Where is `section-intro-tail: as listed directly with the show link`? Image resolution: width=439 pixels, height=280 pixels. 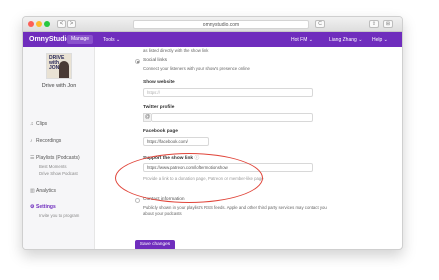
section-intro-tail: as listed directly with the show link is located at coordinates (176, 50).